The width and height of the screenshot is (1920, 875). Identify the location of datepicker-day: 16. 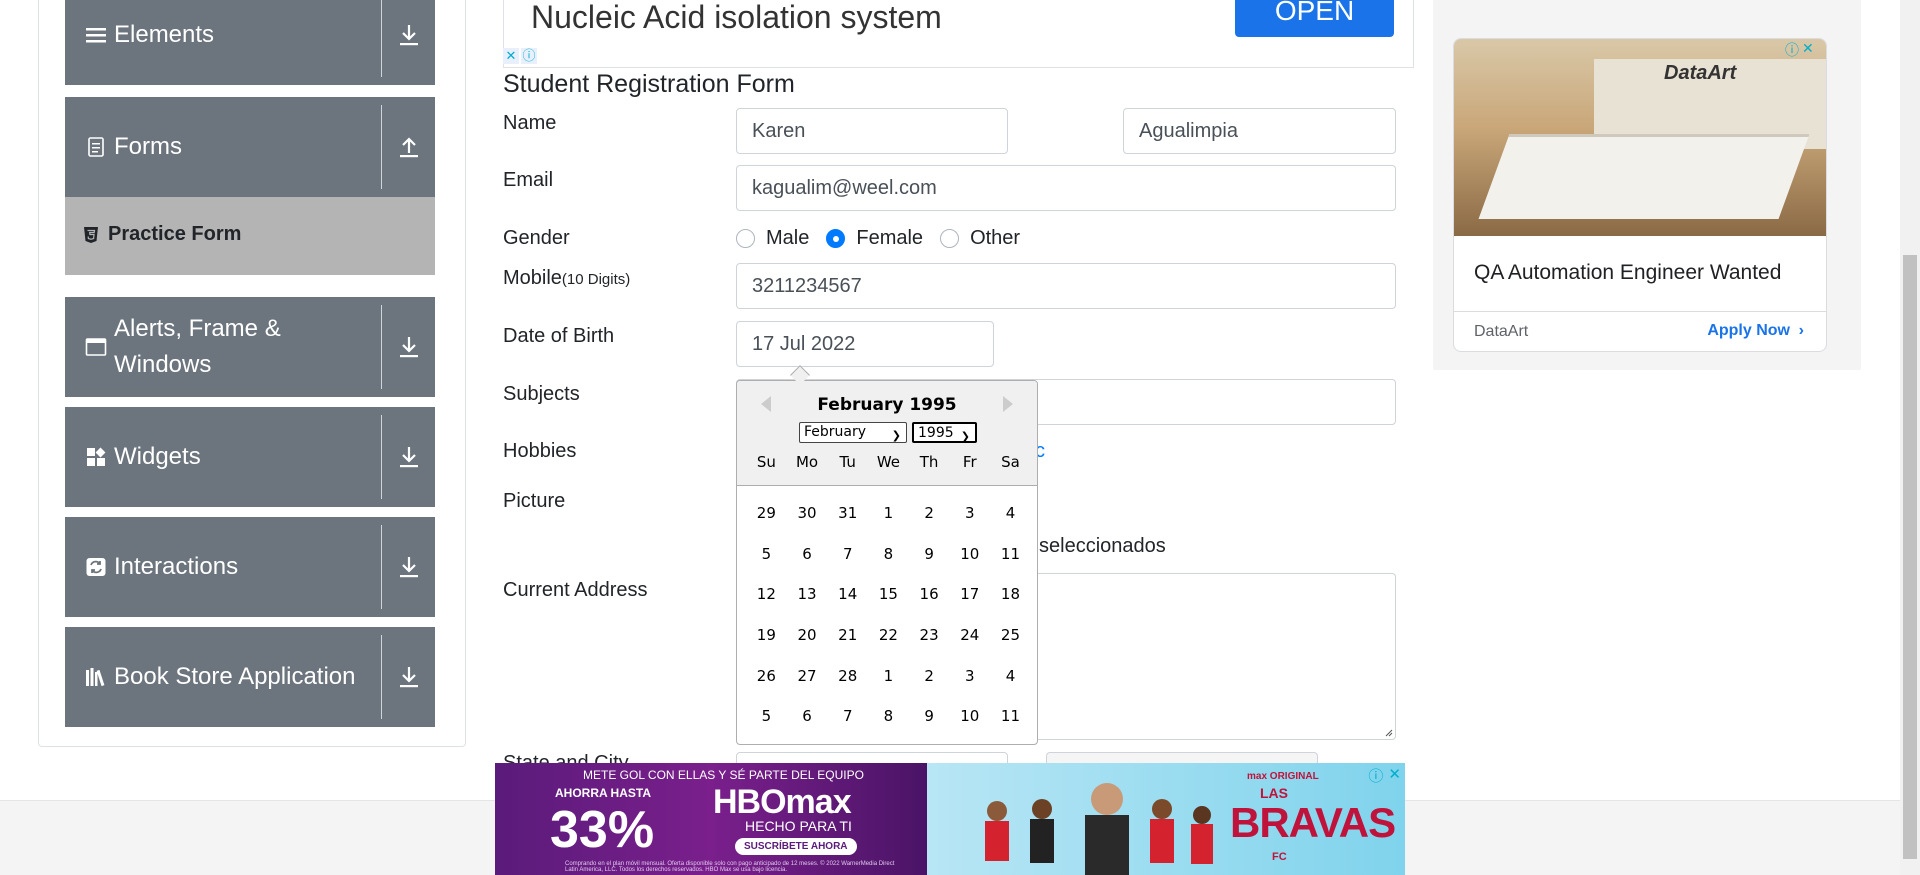
(929, 594).